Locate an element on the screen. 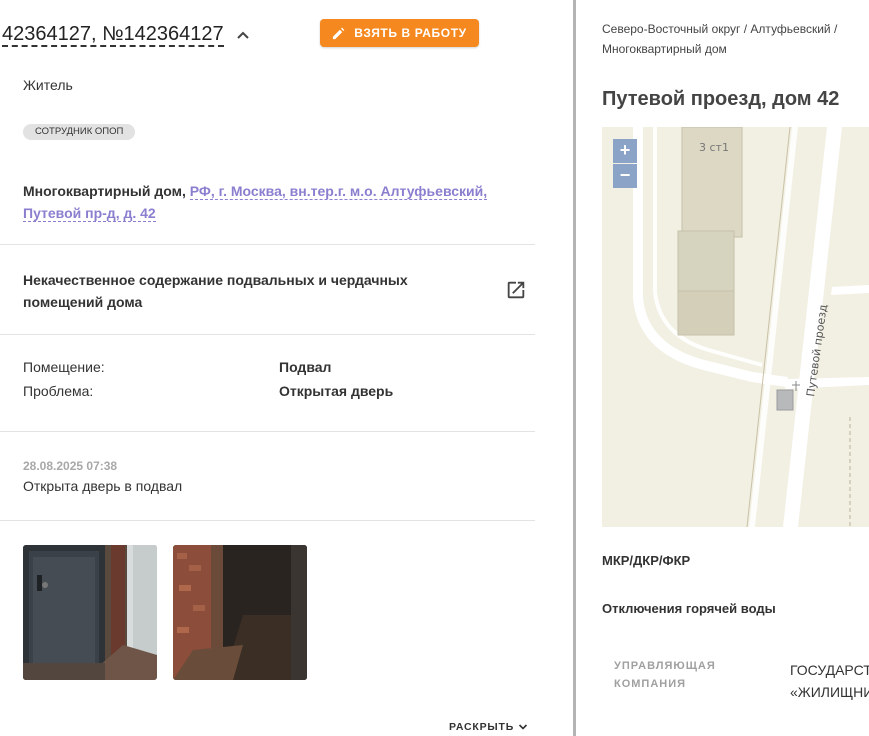 This screenshot has width=869, height=736. zoom-out-button: − is located at coordinates (625, 176).